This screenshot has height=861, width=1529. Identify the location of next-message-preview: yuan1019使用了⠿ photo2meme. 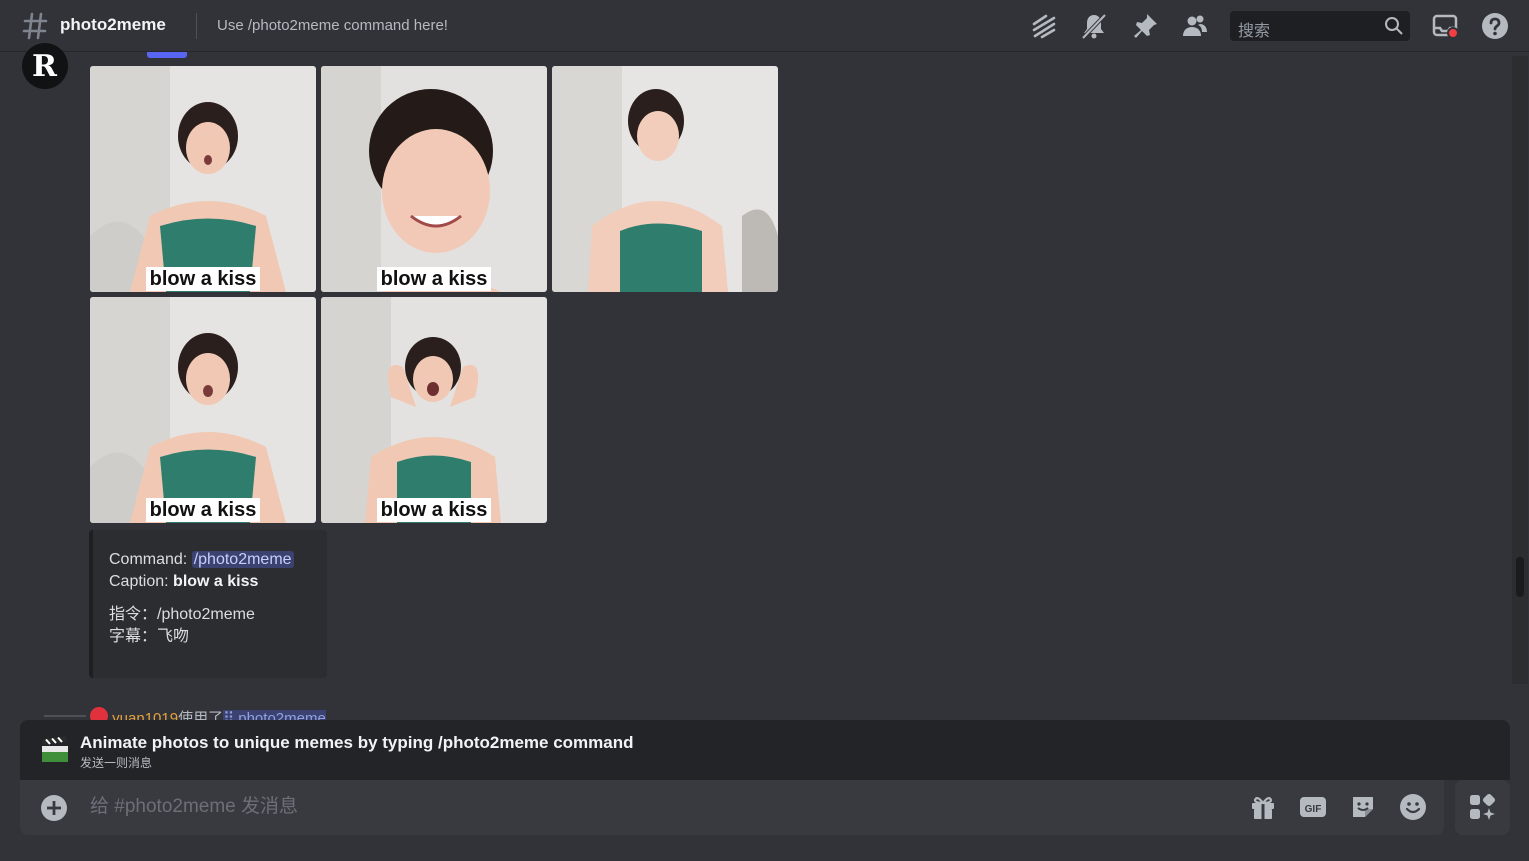
(208, 714).